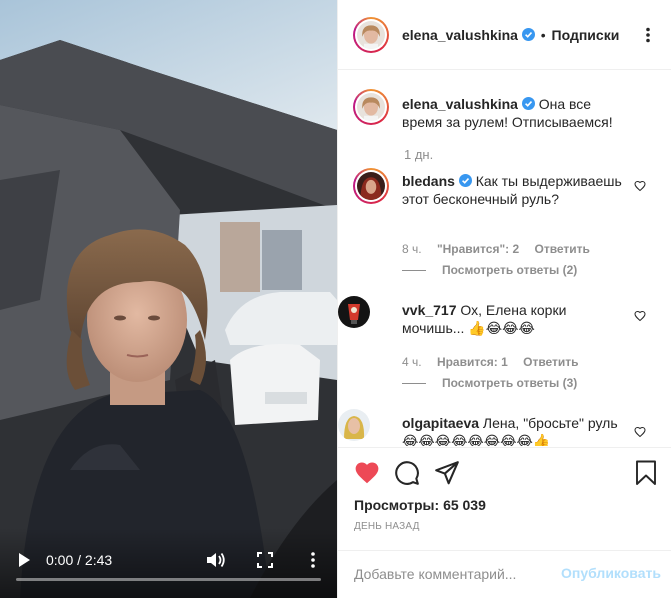 Image resolution: width=671 pixels, height=598 pixels. What do you see at coordinates (510, 383) in the screenshot?
I see `view-replies-label: Посмотреть ответы (3)` at bounding box center [510, 383].